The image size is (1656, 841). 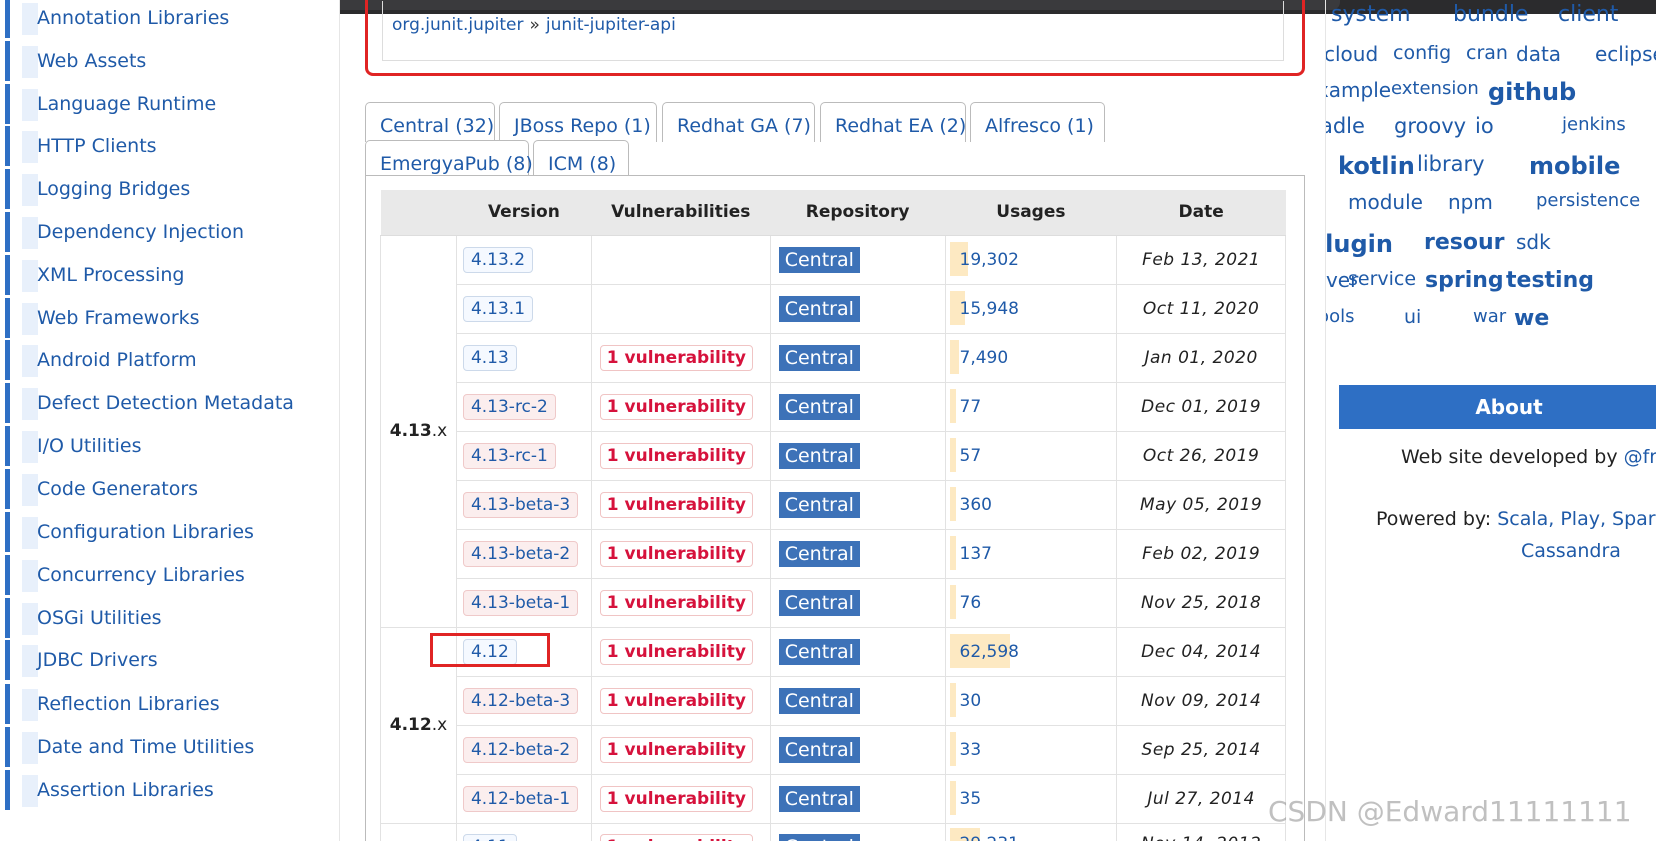 I want to click on tag-cloud-link: example, so click(x=1358, y=90).